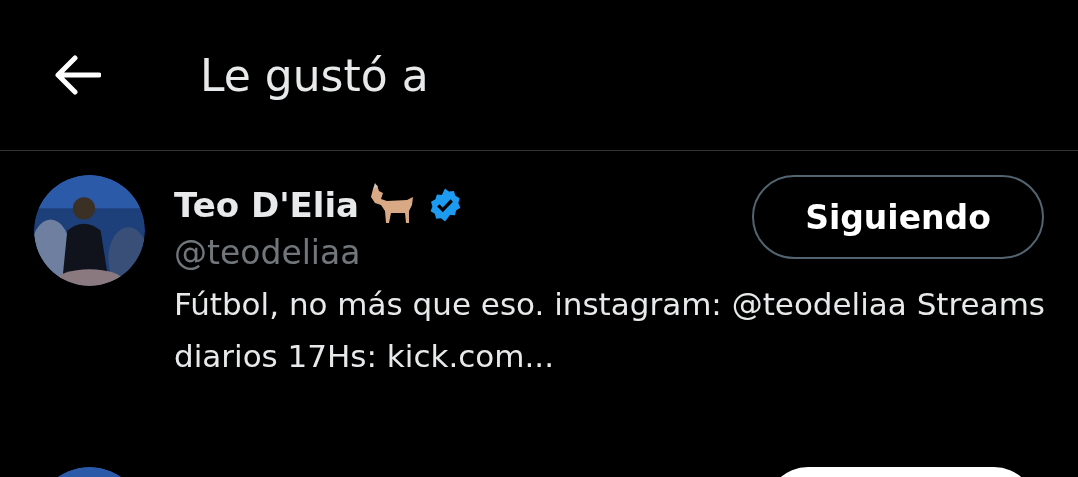 This screenshot has width=1078, height=477. What do you see at coordinates (267, 205) in the screenshot?
I see `user-name: Teo D'Elia` at bounding box center [267, 205].